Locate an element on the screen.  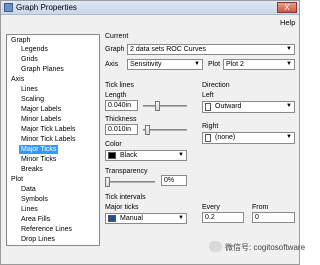
tree-item-major-ticks: Major Ticks is located at coordinates (39, 149).